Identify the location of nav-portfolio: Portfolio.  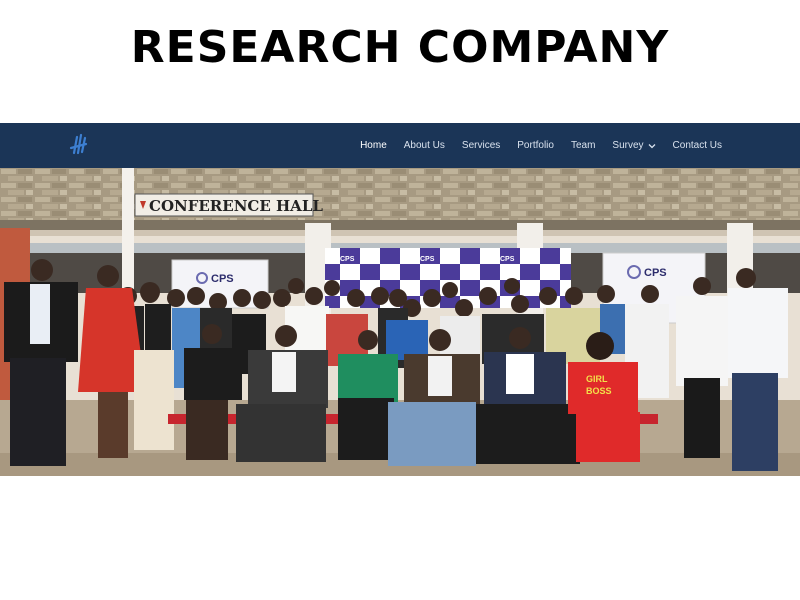
(535, 145).